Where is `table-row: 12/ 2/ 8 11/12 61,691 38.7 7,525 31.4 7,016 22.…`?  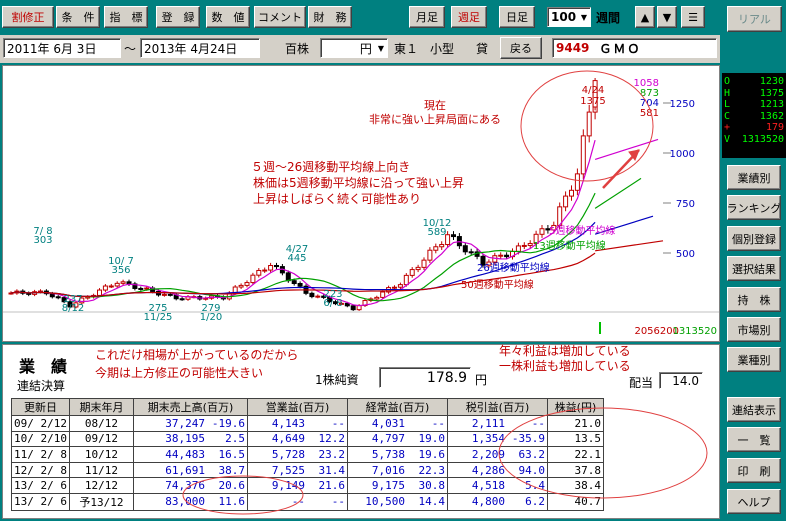
table-row: 12/ 2/ 8 11/12 61,691 38.7 7,525 31.4 7,016 22.… is located at coordinates (307, 470).